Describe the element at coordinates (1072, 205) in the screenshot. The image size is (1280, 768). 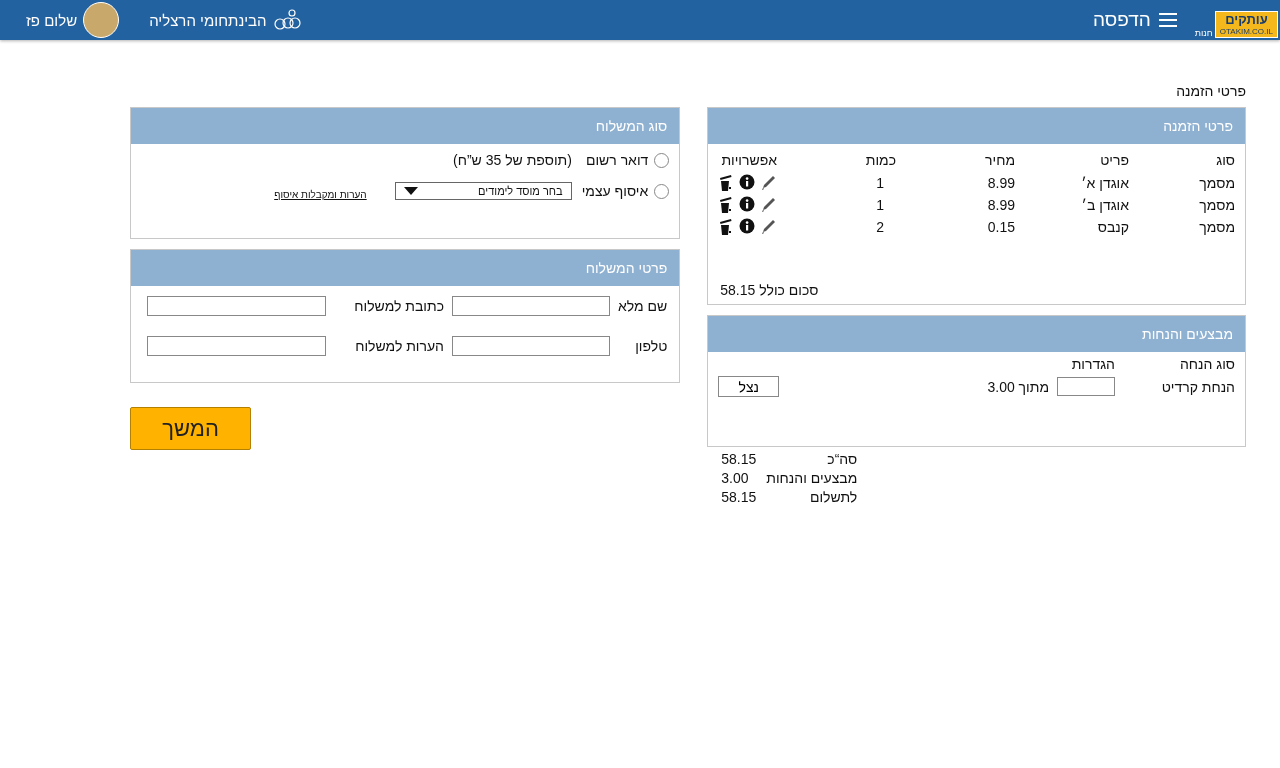
I see `table-cell: אוגדן ב׳` at that location.